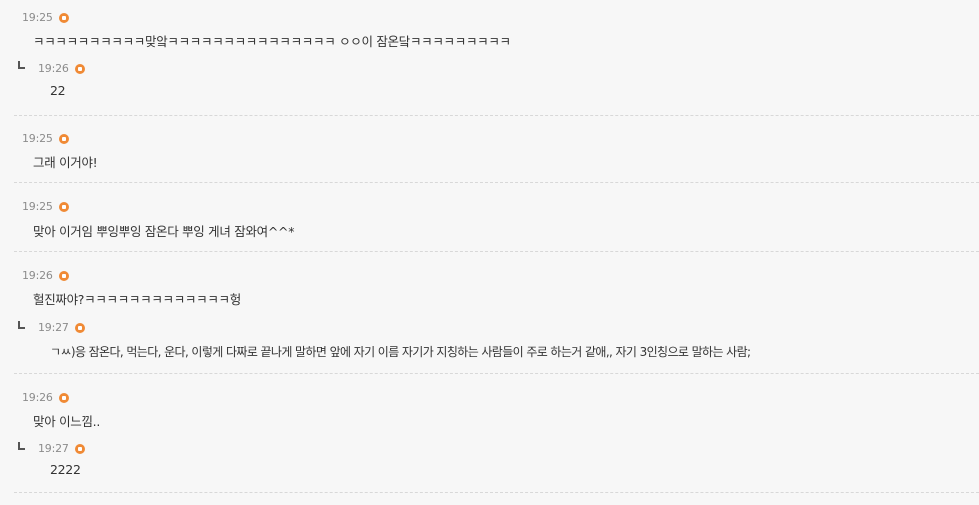 The height and width of the screenshot is (505, 979). What do you see at coordinates (67, 421) in the screenshot?
I see `comment-text: 맞아 이느낌..` at bounding box center [67, 421].